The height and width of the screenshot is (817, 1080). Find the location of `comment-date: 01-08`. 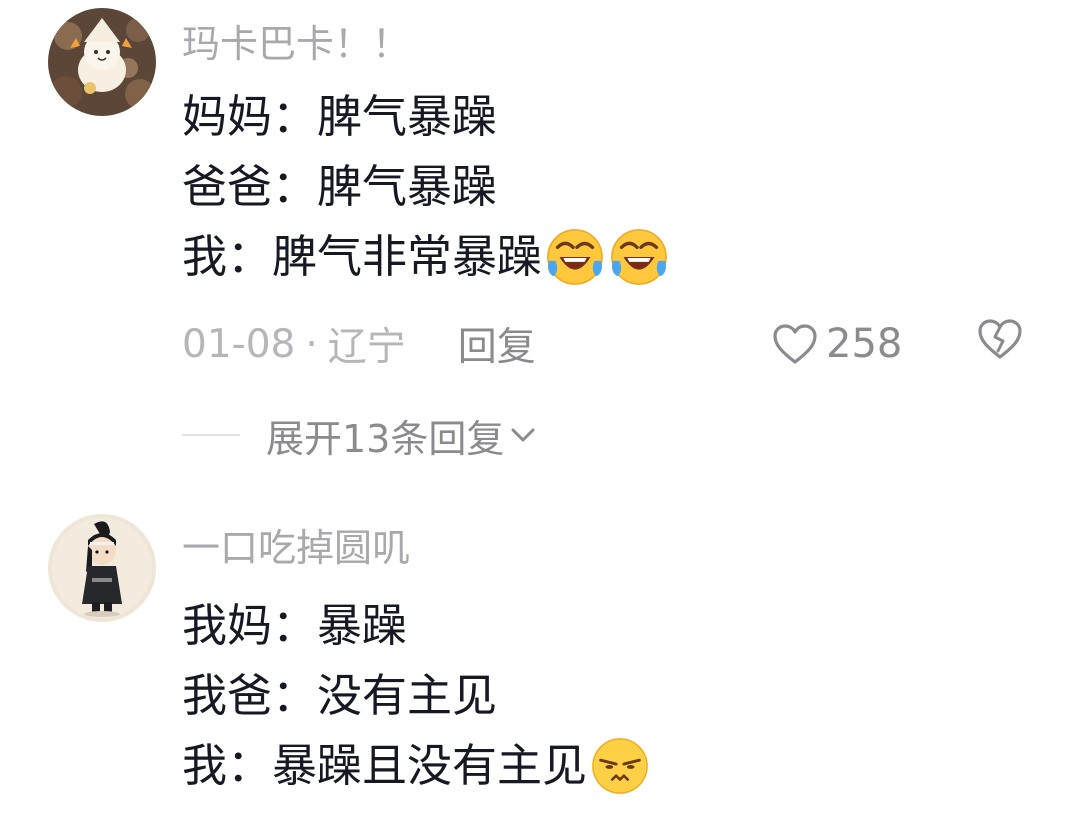

comment-date: 01-08 is located at coordinates (239, 344).